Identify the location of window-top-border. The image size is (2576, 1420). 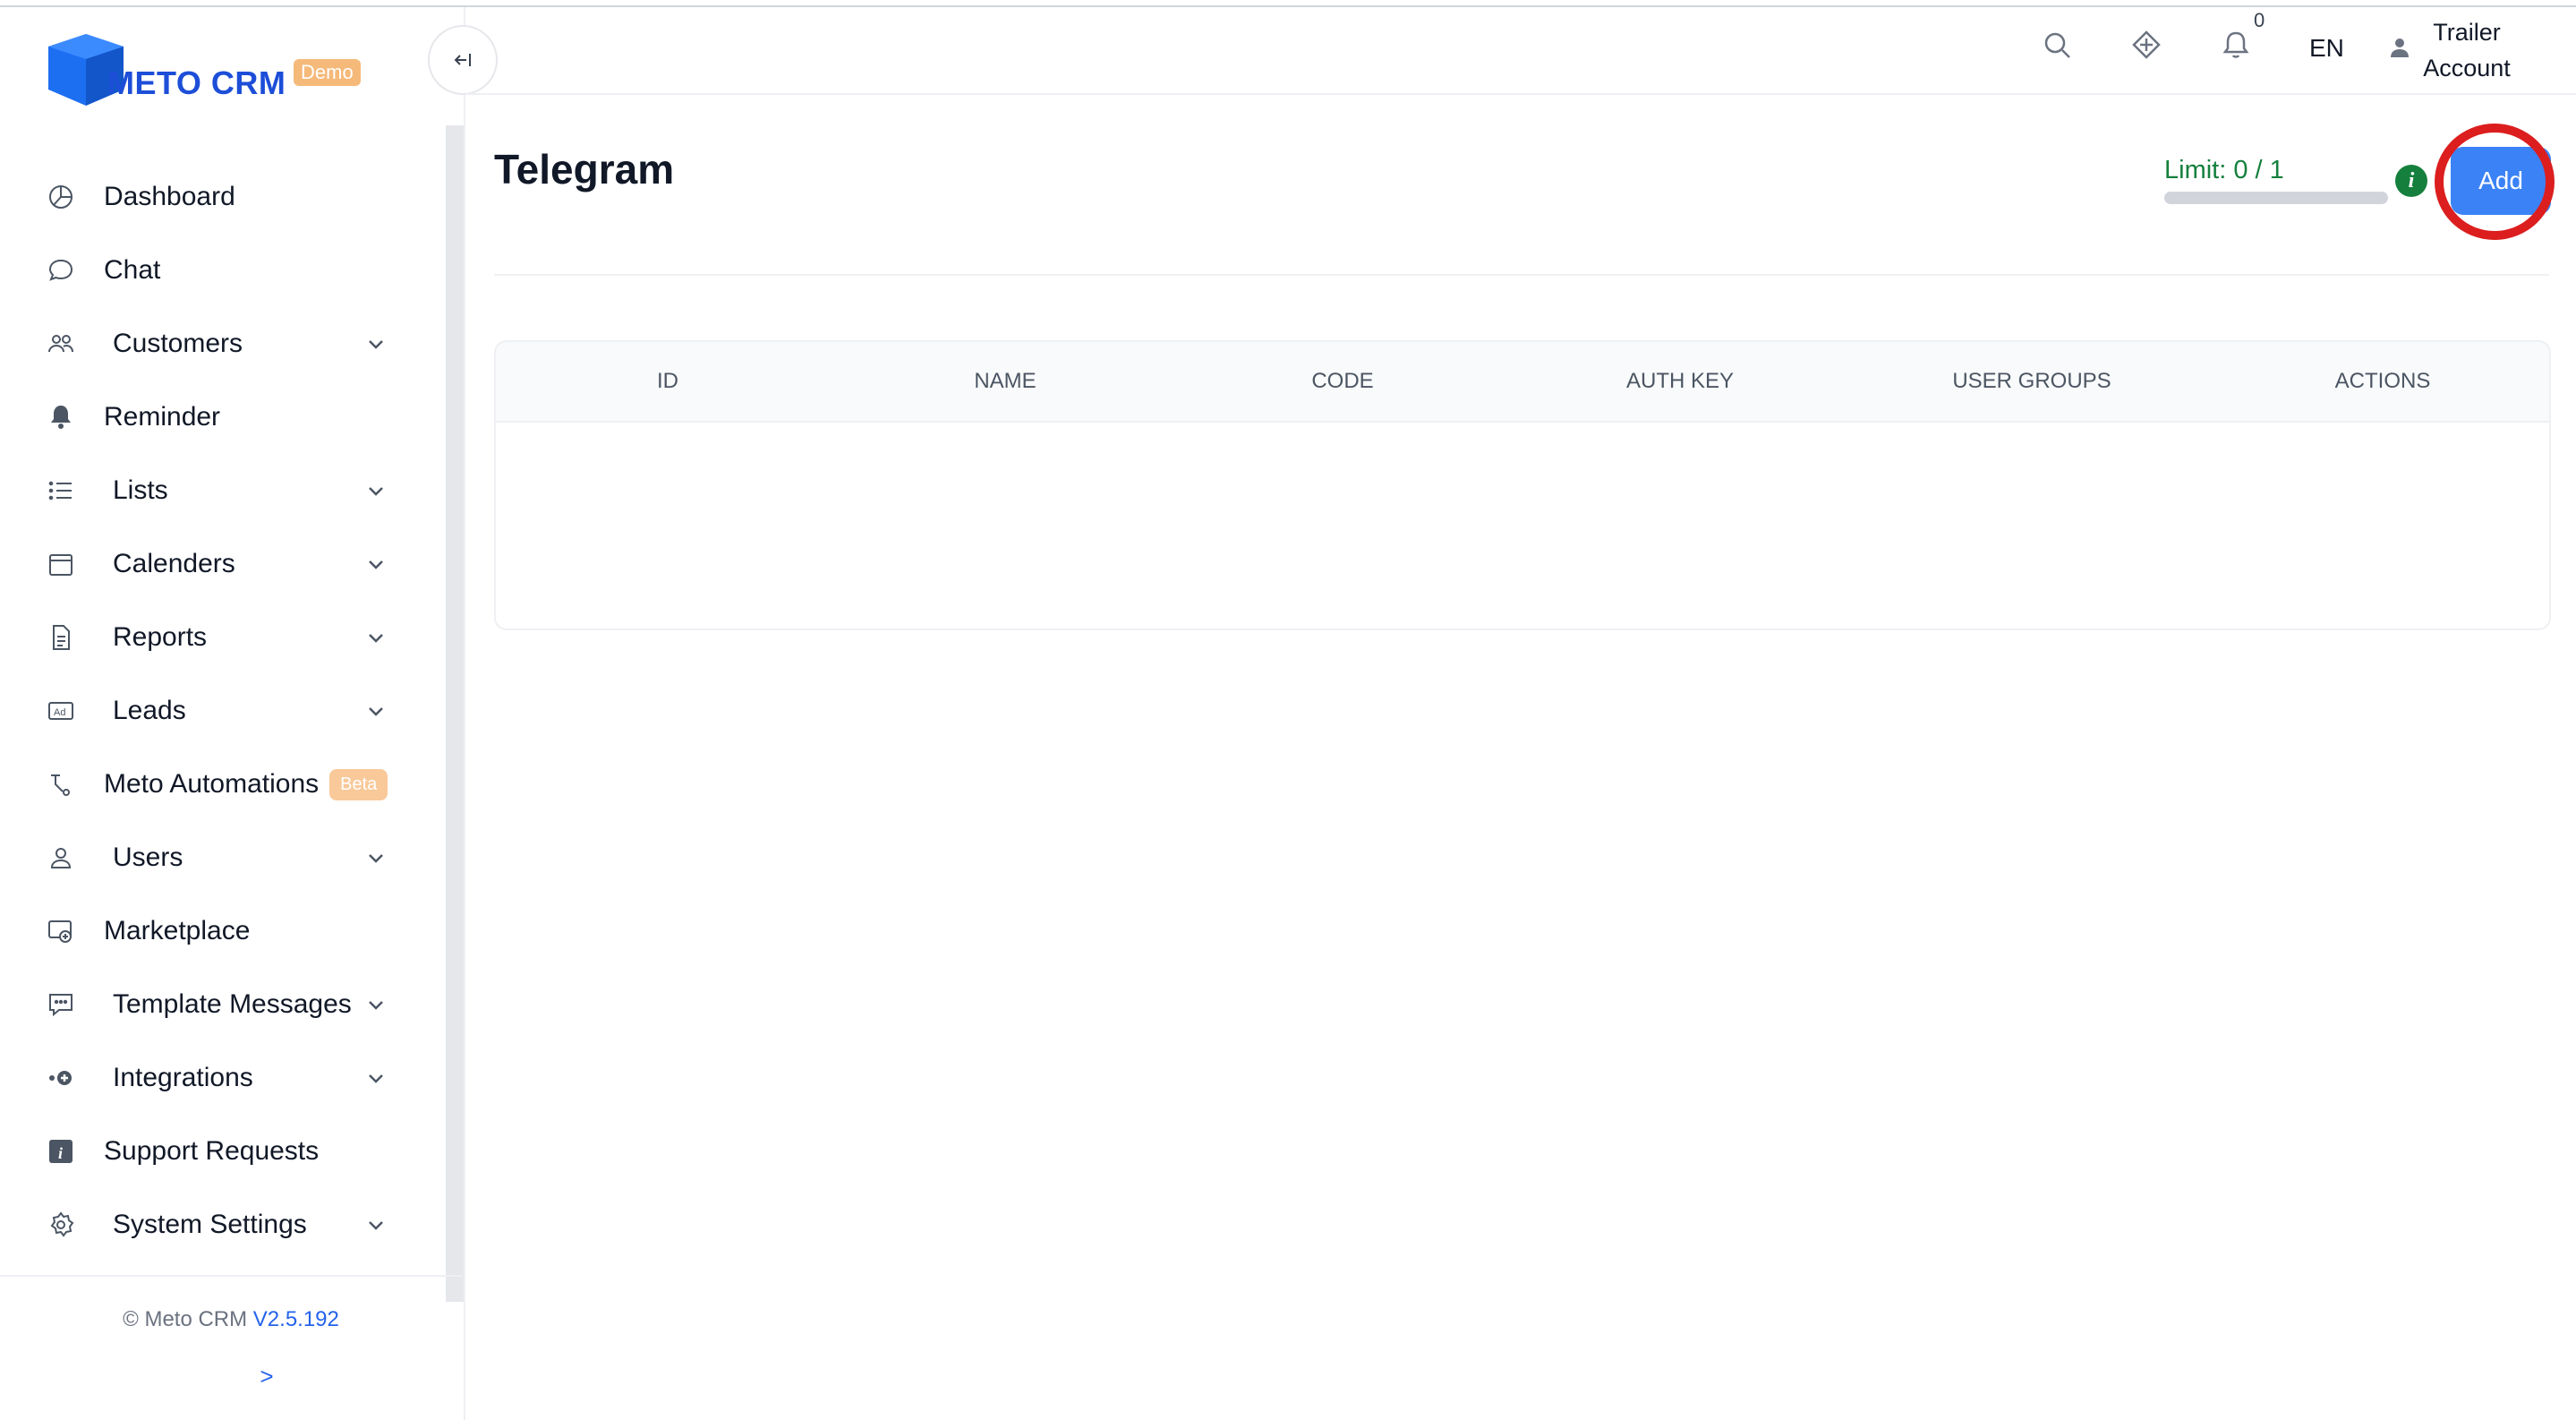
(1288, 3).